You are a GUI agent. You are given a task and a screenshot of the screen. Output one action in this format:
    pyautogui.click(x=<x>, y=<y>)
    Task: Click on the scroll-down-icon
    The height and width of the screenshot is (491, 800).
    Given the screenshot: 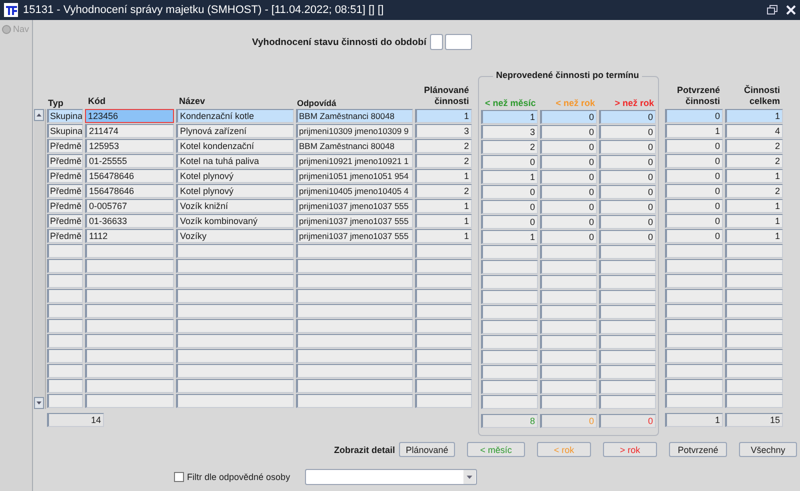 What is the action you would take?
    pyautogui.click(x=39, y=403)
    